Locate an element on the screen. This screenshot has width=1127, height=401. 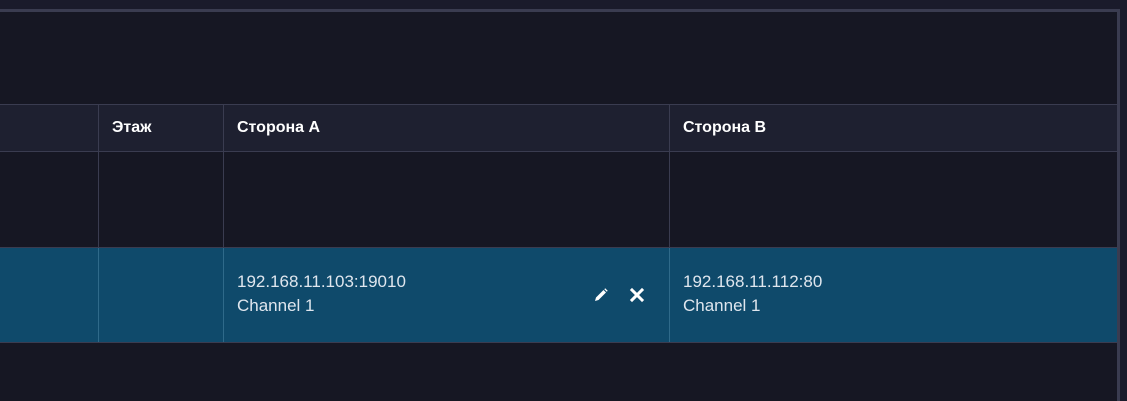
row-cell-side-a: 192.168.11.103:19010 Channel 1 is located at coordinates (447, 295).